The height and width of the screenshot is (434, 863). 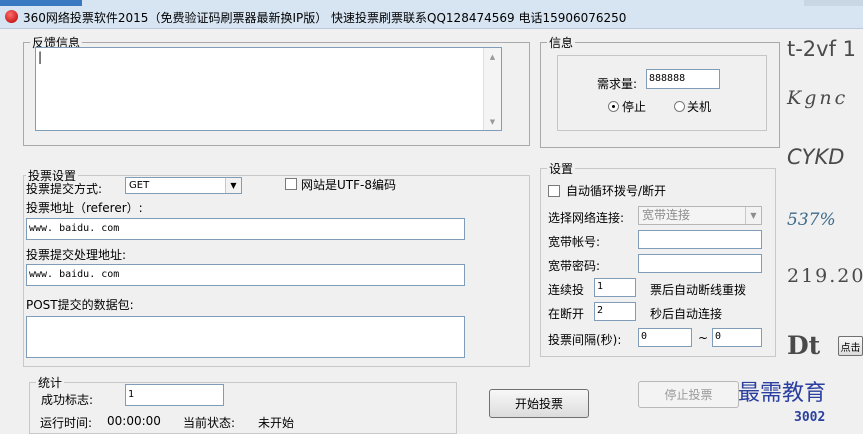 I want to click on captcha-code: 3002, so click(x=810, y=417).